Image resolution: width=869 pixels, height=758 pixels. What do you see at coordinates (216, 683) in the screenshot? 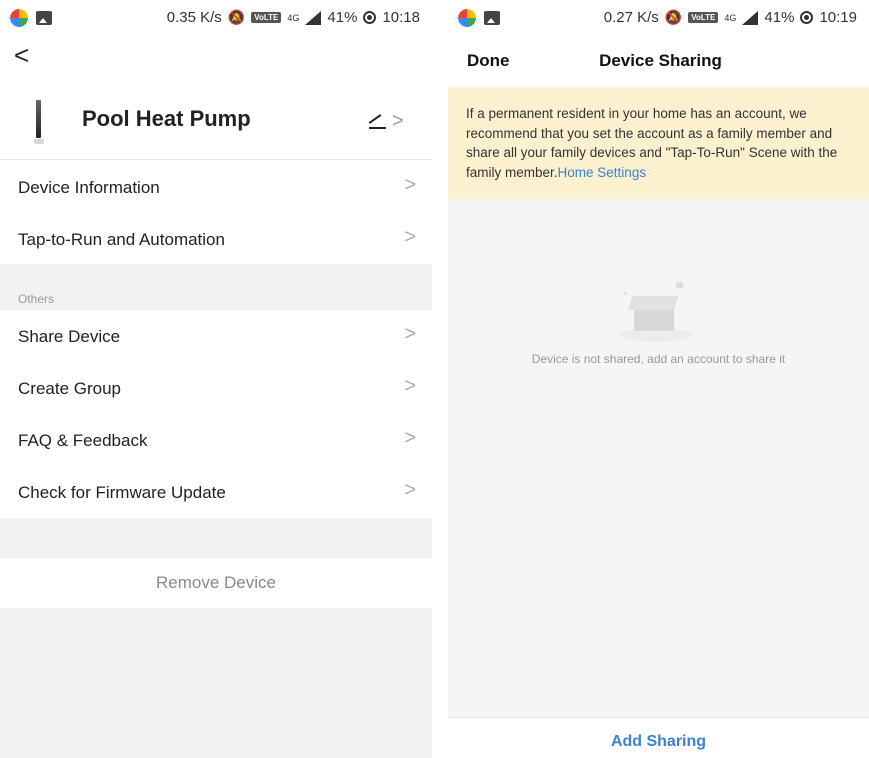
I see `bottom-fill` at bounding box center [216, 683].